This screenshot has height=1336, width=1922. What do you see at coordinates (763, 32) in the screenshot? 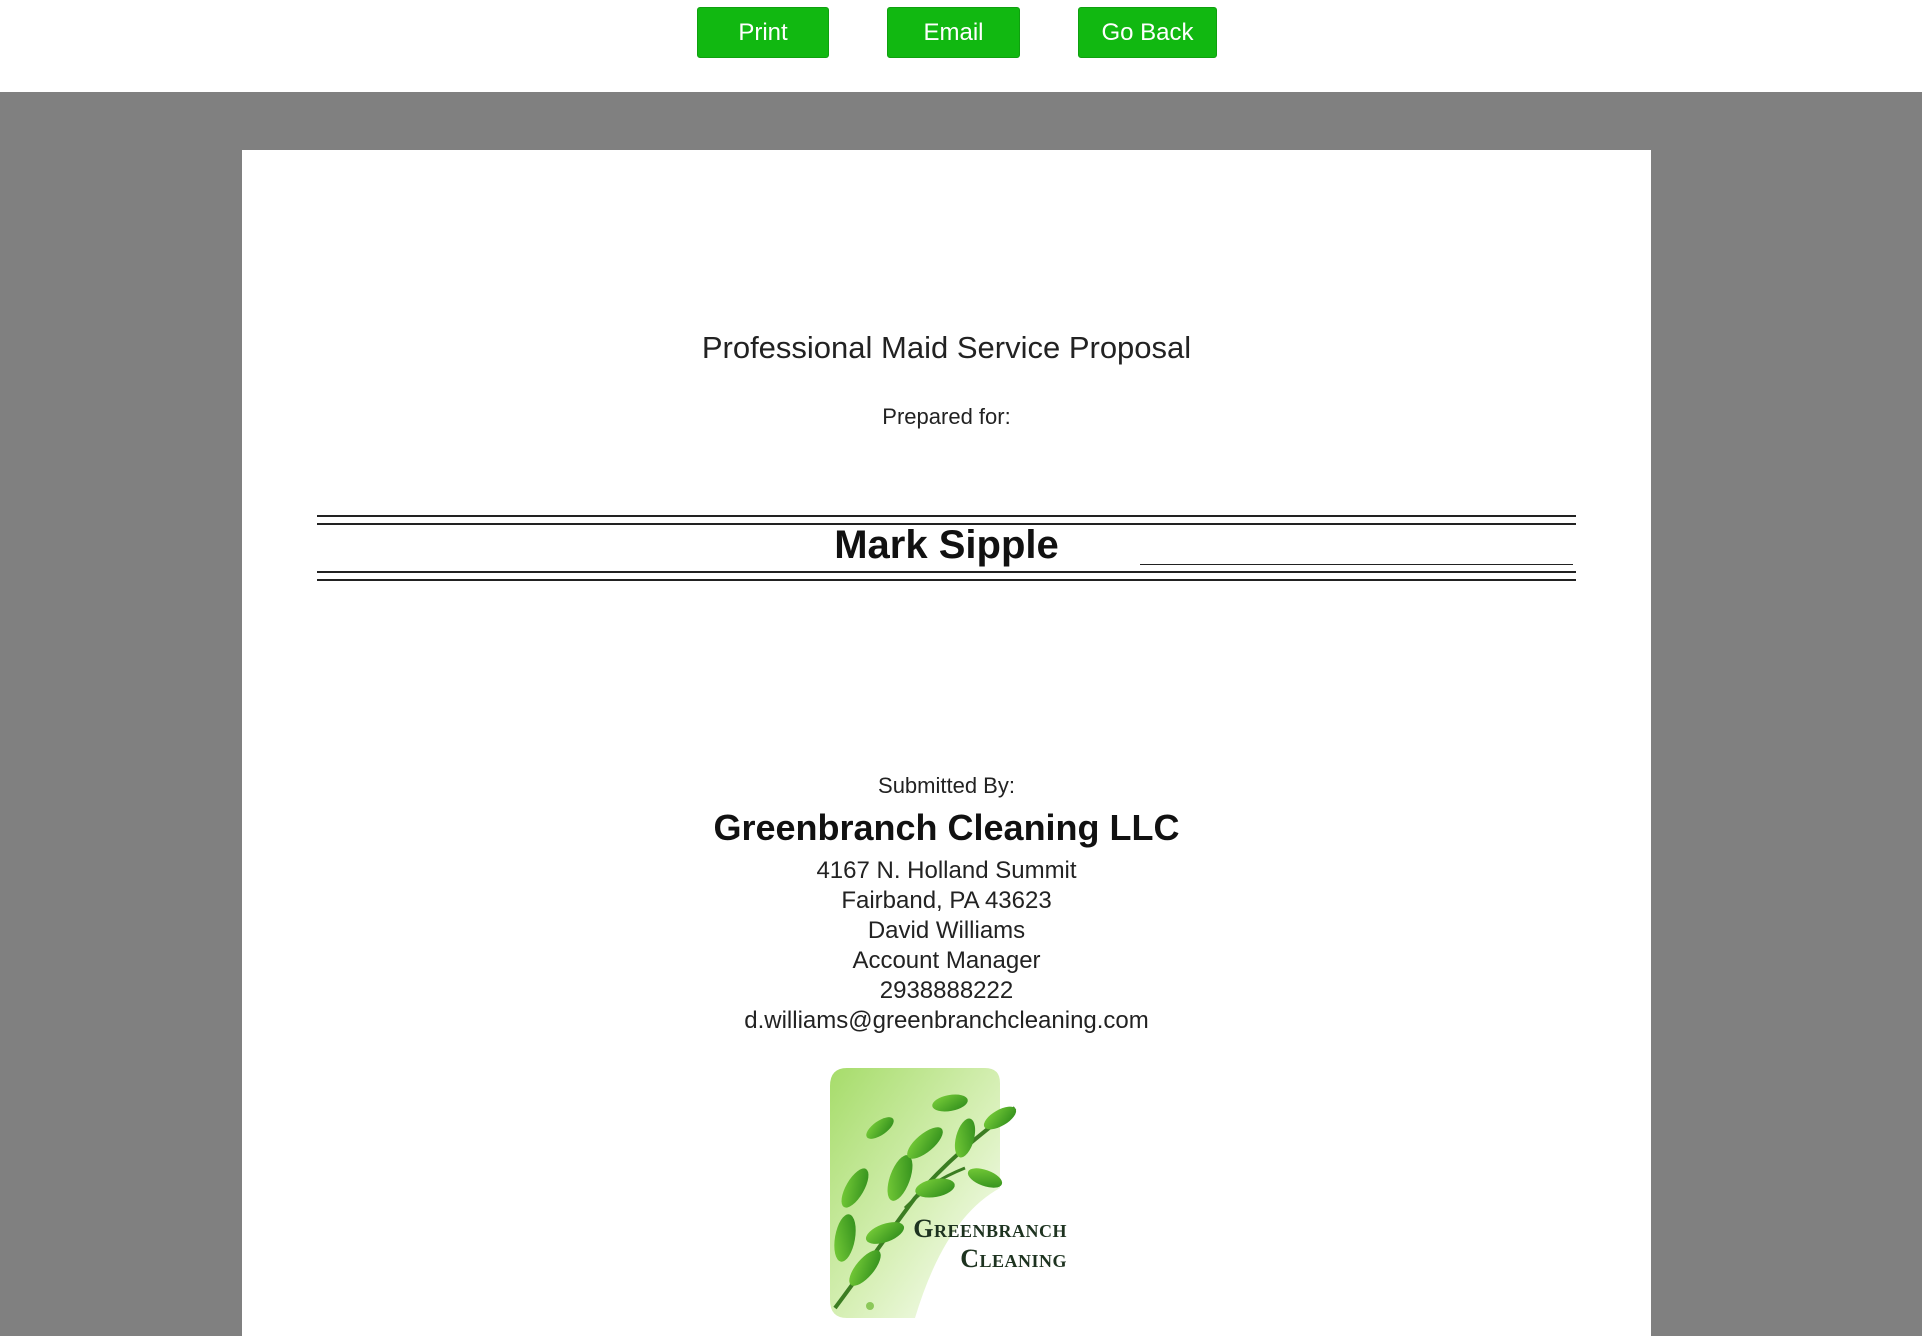
I see `print-button: Print` at bounding box center [763, 32].